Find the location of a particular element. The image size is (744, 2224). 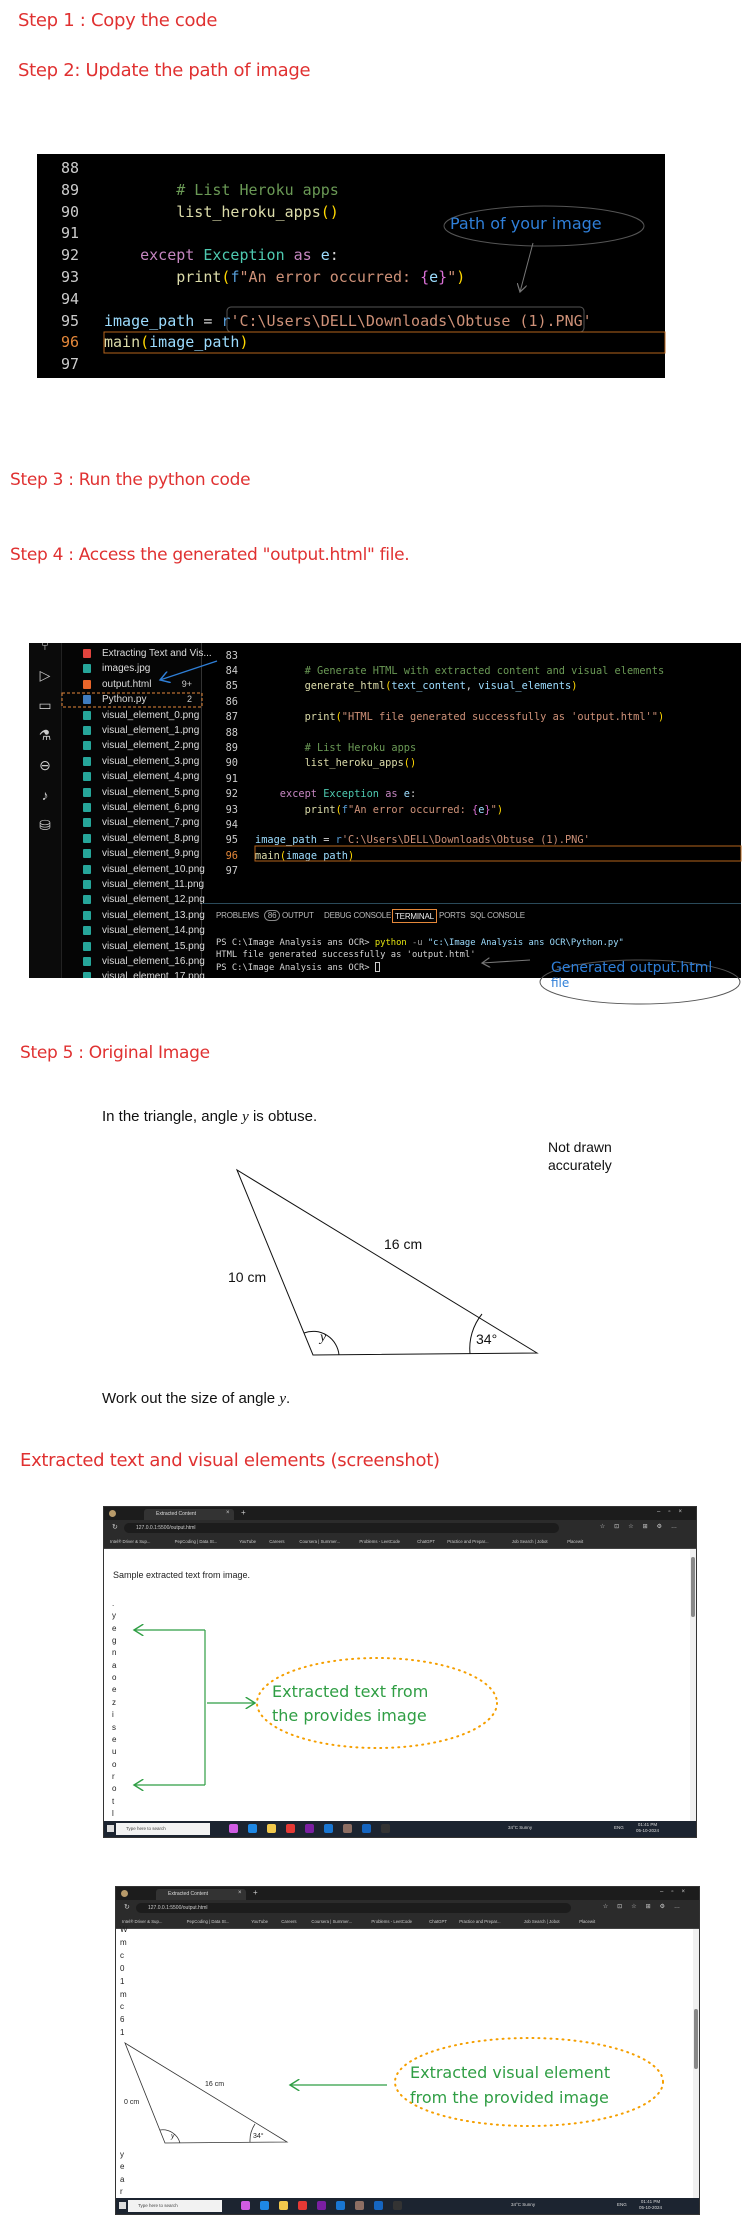

more-circle-icon: ⊖ is located at coordinates (45, 765).